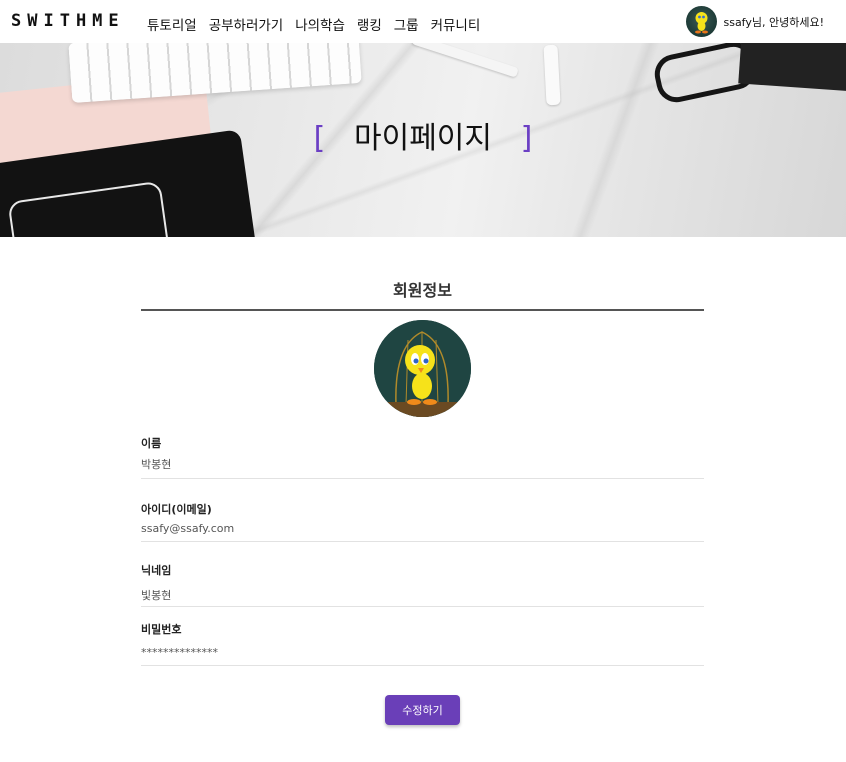 This screenshot has height=762, width=846. Describe the element at coordinates (422, 710) in the screenshot. I see `edit-profile-button: 수정하기` at that location.